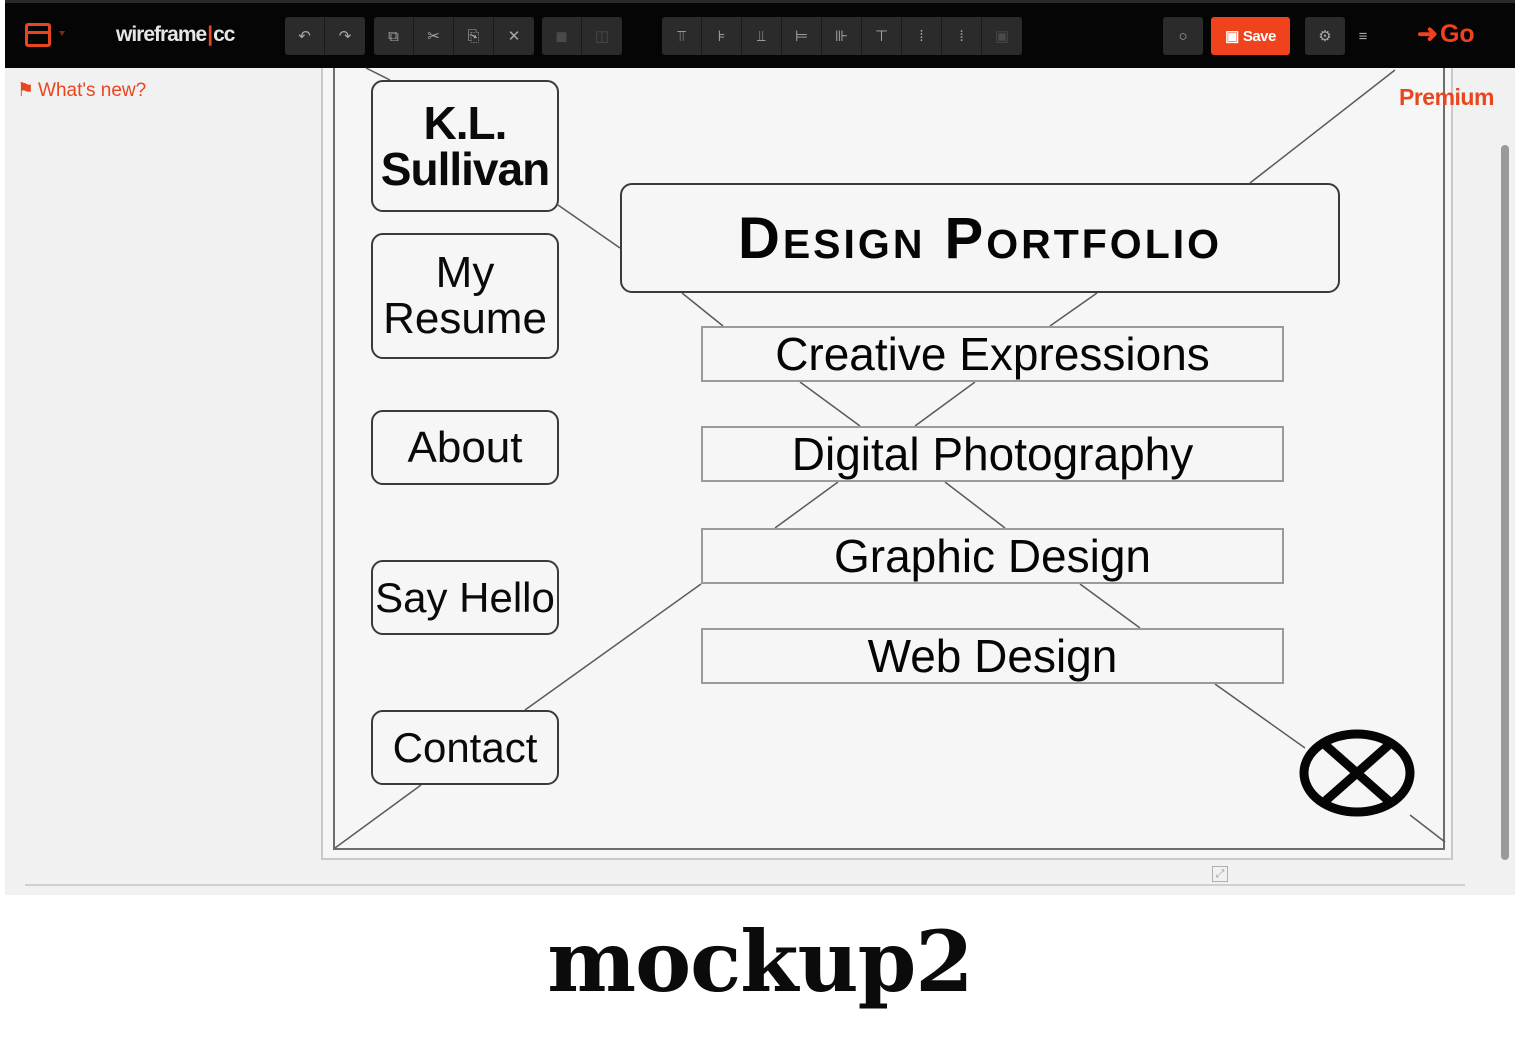 This screenshot has height=1051, width=1520. I want to click on contact-nav-button: Contact, so click(465, 747).